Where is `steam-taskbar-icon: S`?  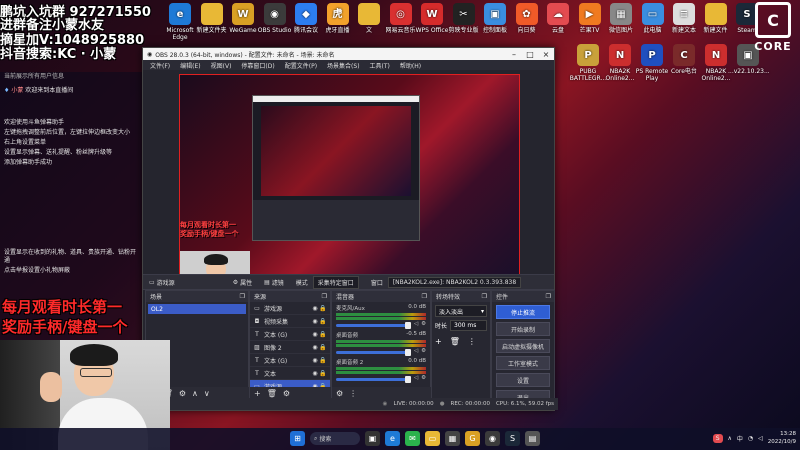
steam-taskbar-icon: S is located at coordinates (512, 438).